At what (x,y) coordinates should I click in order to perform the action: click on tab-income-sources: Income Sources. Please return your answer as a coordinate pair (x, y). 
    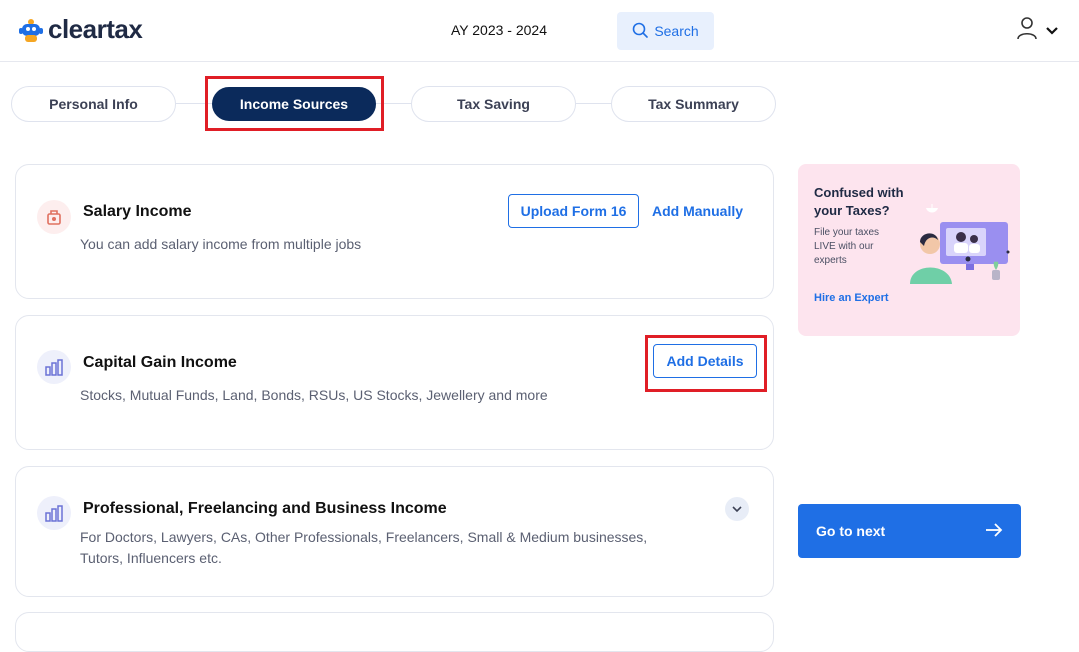
    Looking at the image, I should click on (294, 104).